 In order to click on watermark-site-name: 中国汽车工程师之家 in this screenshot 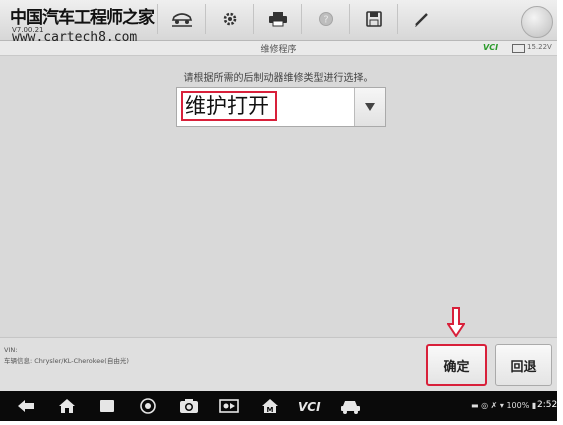, I will do `click(82, 18)`.